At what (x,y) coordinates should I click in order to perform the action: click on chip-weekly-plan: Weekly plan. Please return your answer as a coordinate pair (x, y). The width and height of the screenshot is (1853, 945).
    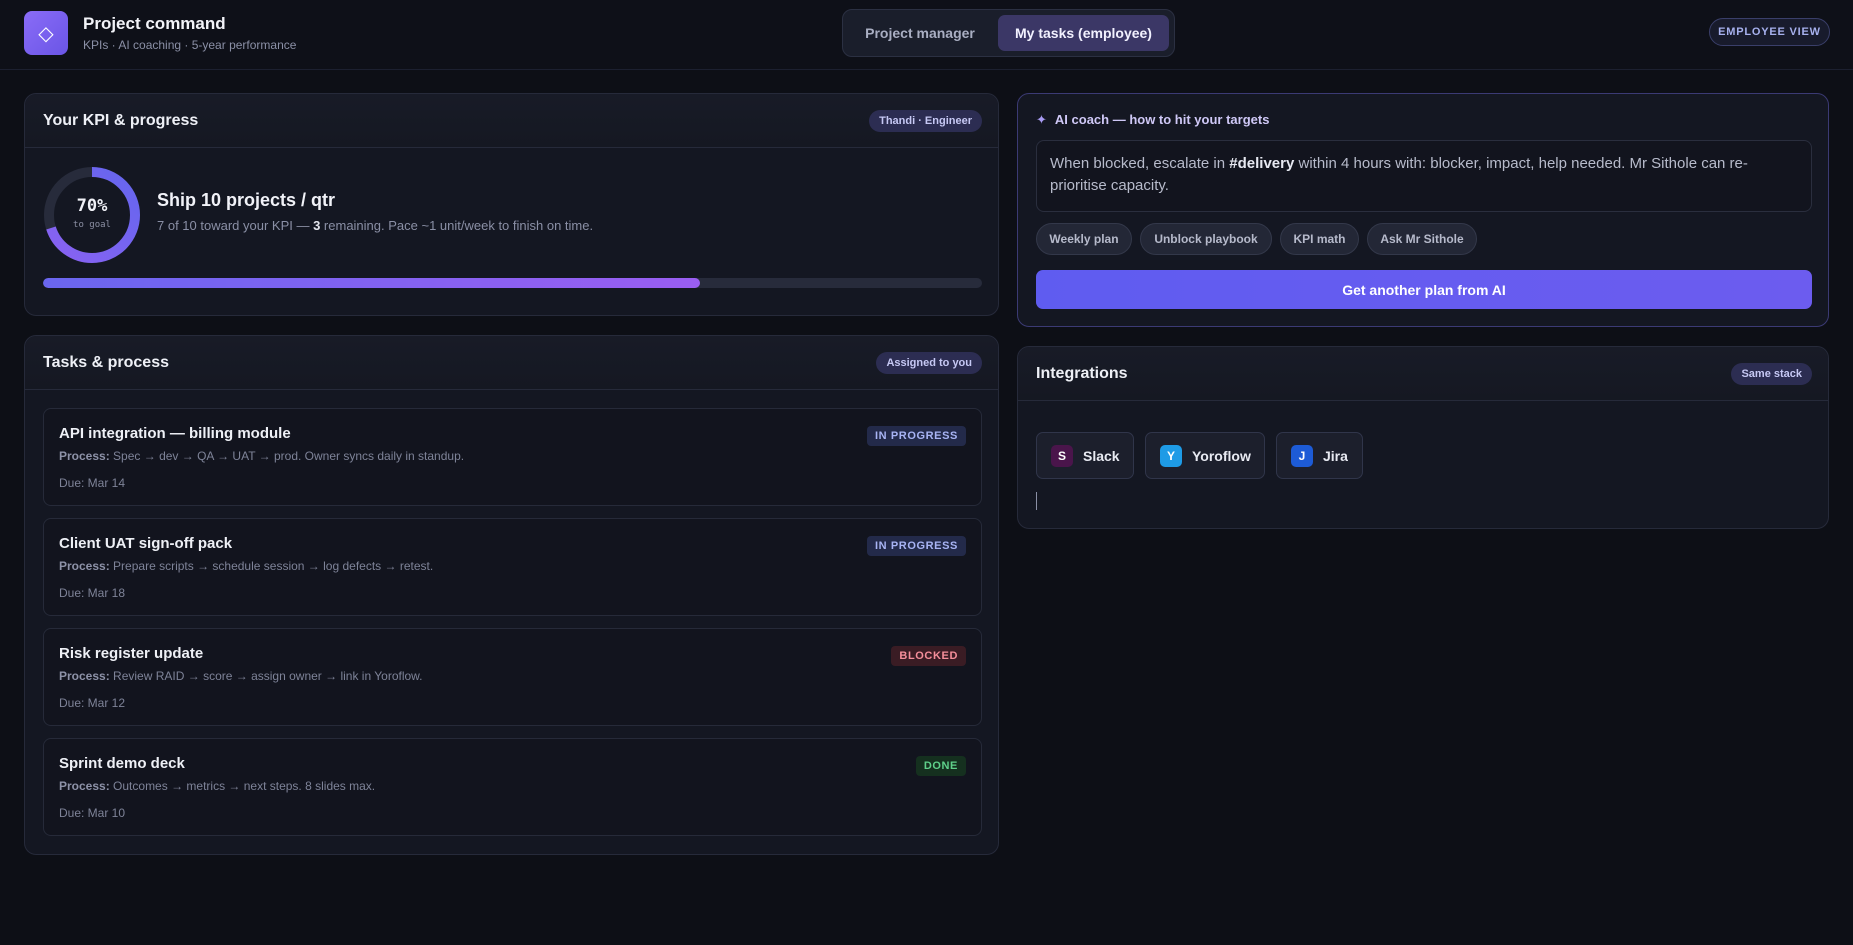
    Looking at the image, I should click on (1084, 239).